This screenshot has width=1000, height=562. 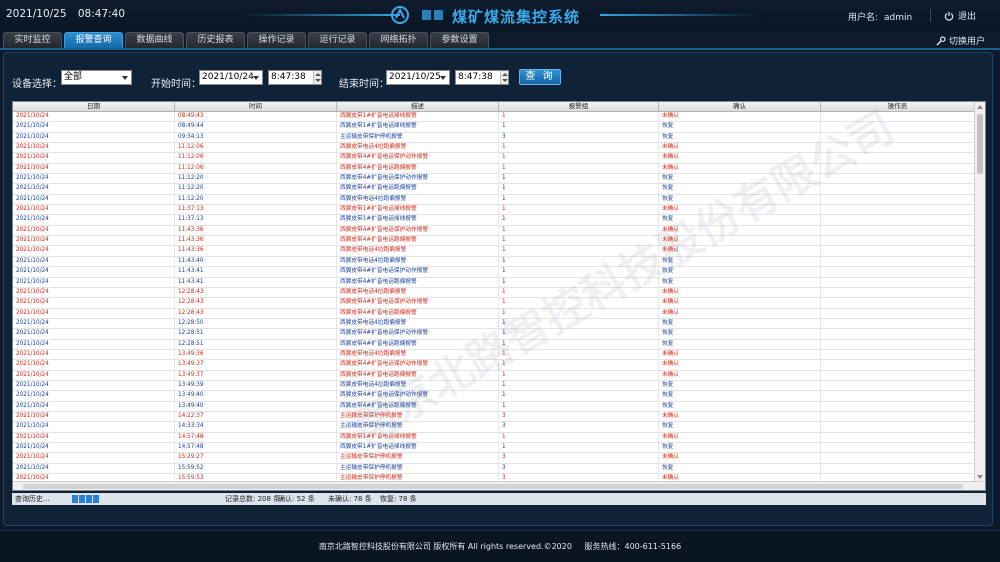 I want to click on table-row: 2021/10/24 09:34:13 主运输皮带保护停机报警 3 恢复, so click(x=494, y=138).